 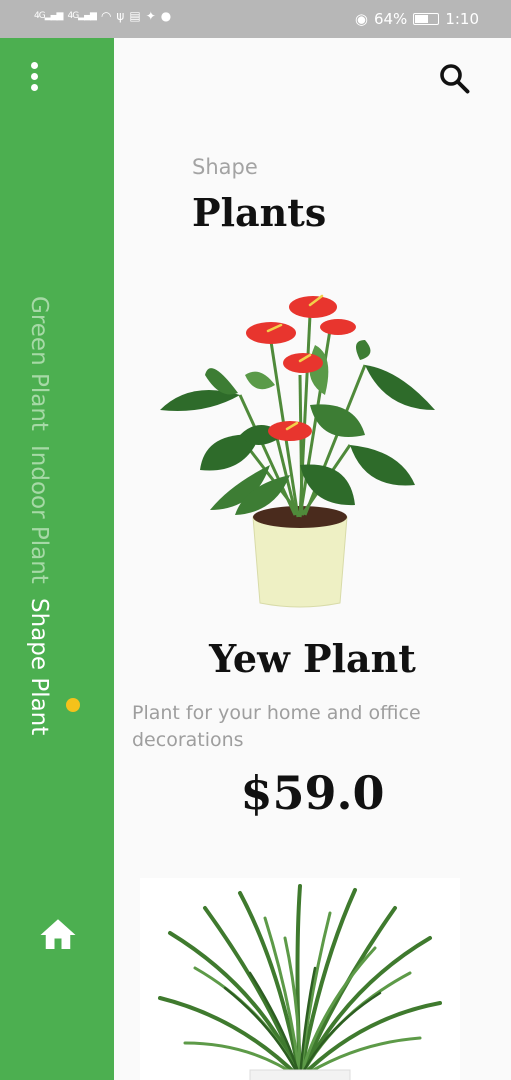 I want to click on category-nav: Green Plant Indoor Plant Shape Plant, so click(x=39, y=515).